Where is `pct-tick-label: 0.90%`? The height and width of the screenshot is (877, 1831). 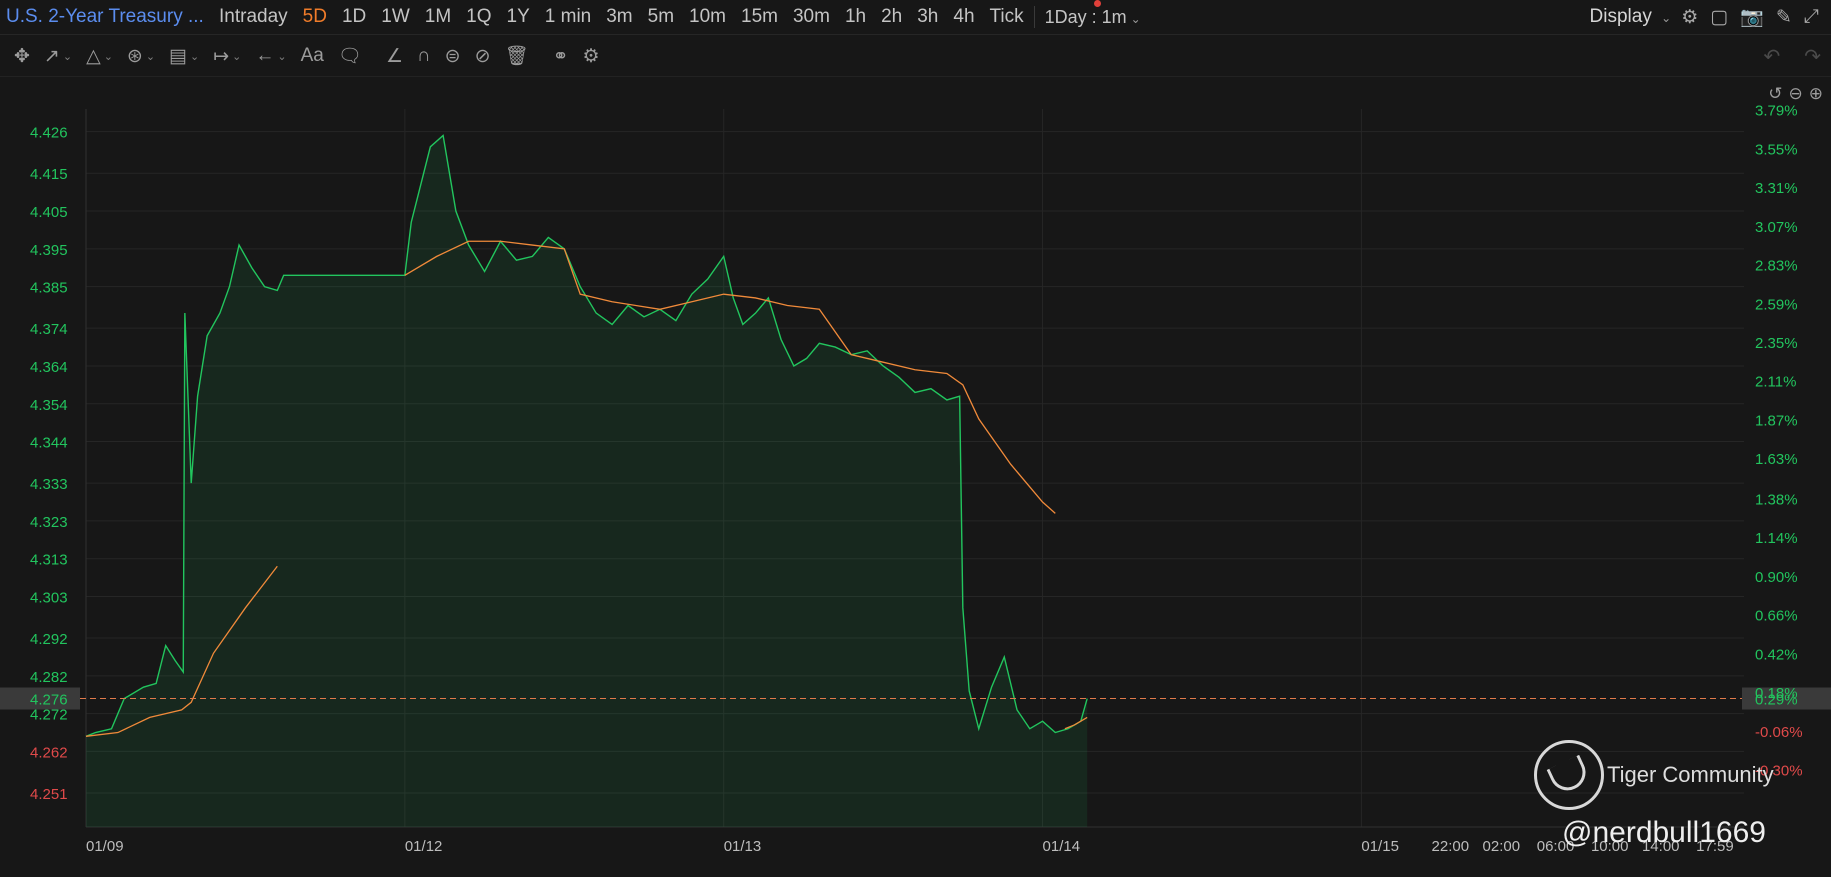 pct-tick-label: 0.90% is located at coordinates (1776, 577).